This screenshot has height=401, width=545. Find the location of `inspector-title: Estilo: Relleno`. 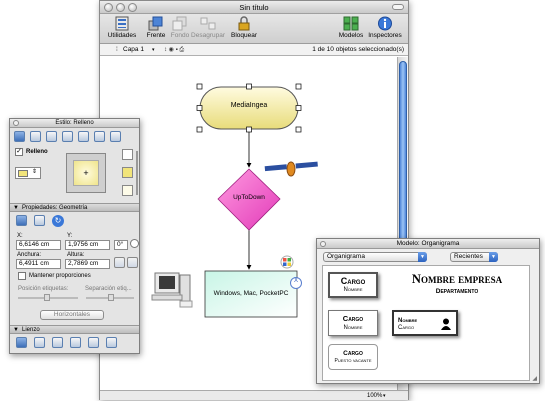

inspector-title: Estilo: Relleno is located at coordinates (74, 123).